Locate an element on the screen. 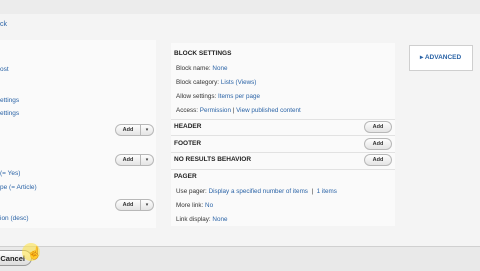 Image resolution: width=480 pixels, height=271 pixels. allow-settings-row: Allow settings: Items per page is located at coordinates (218, 96).